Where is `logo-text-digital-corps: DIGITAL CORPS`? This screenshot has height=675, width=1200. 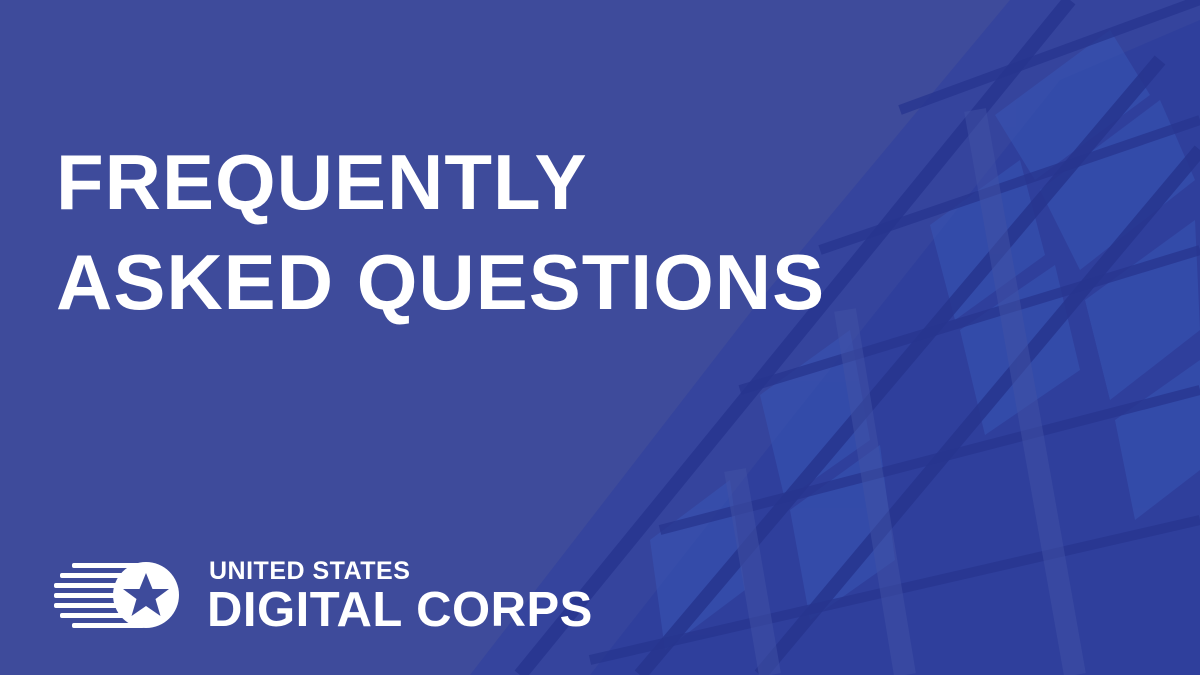 logo-text-digital-corps: DIGITAL CORPS is located at coordinates (400, 610).